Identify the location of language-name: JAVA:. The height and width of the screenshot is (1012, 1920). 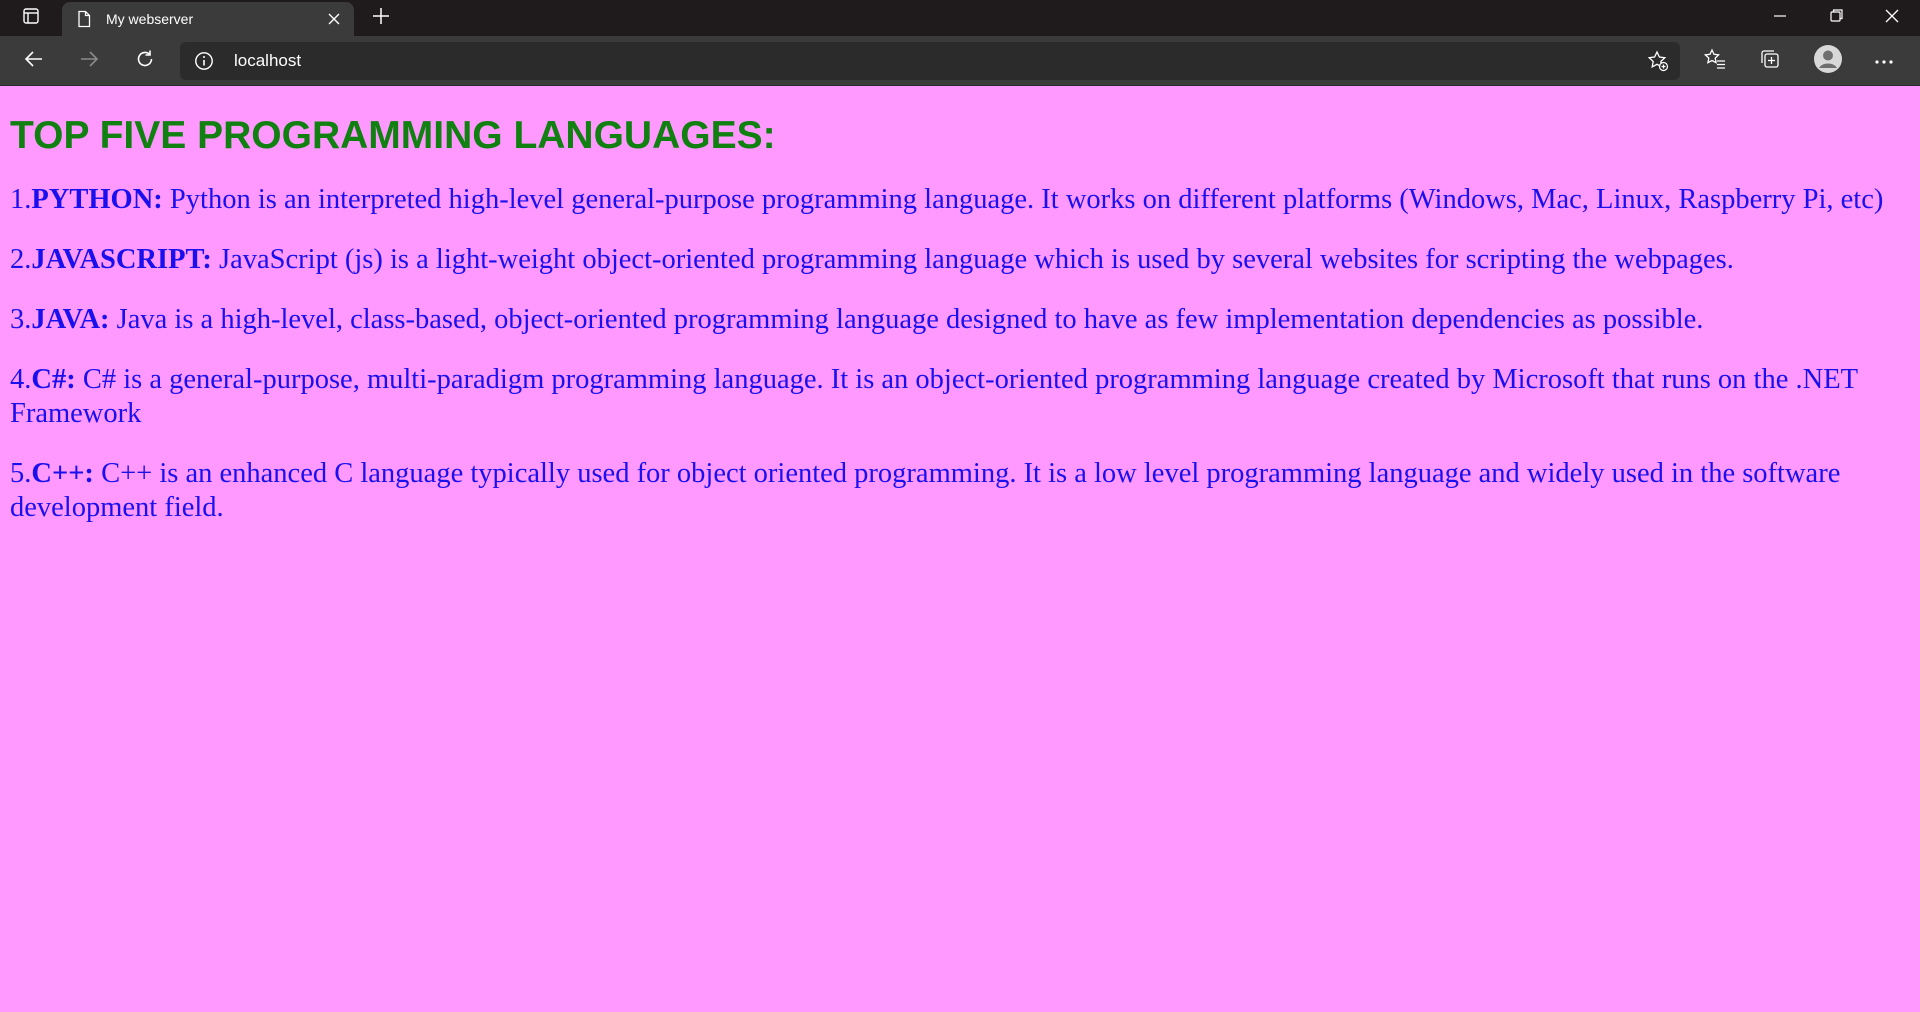
(70, 319).